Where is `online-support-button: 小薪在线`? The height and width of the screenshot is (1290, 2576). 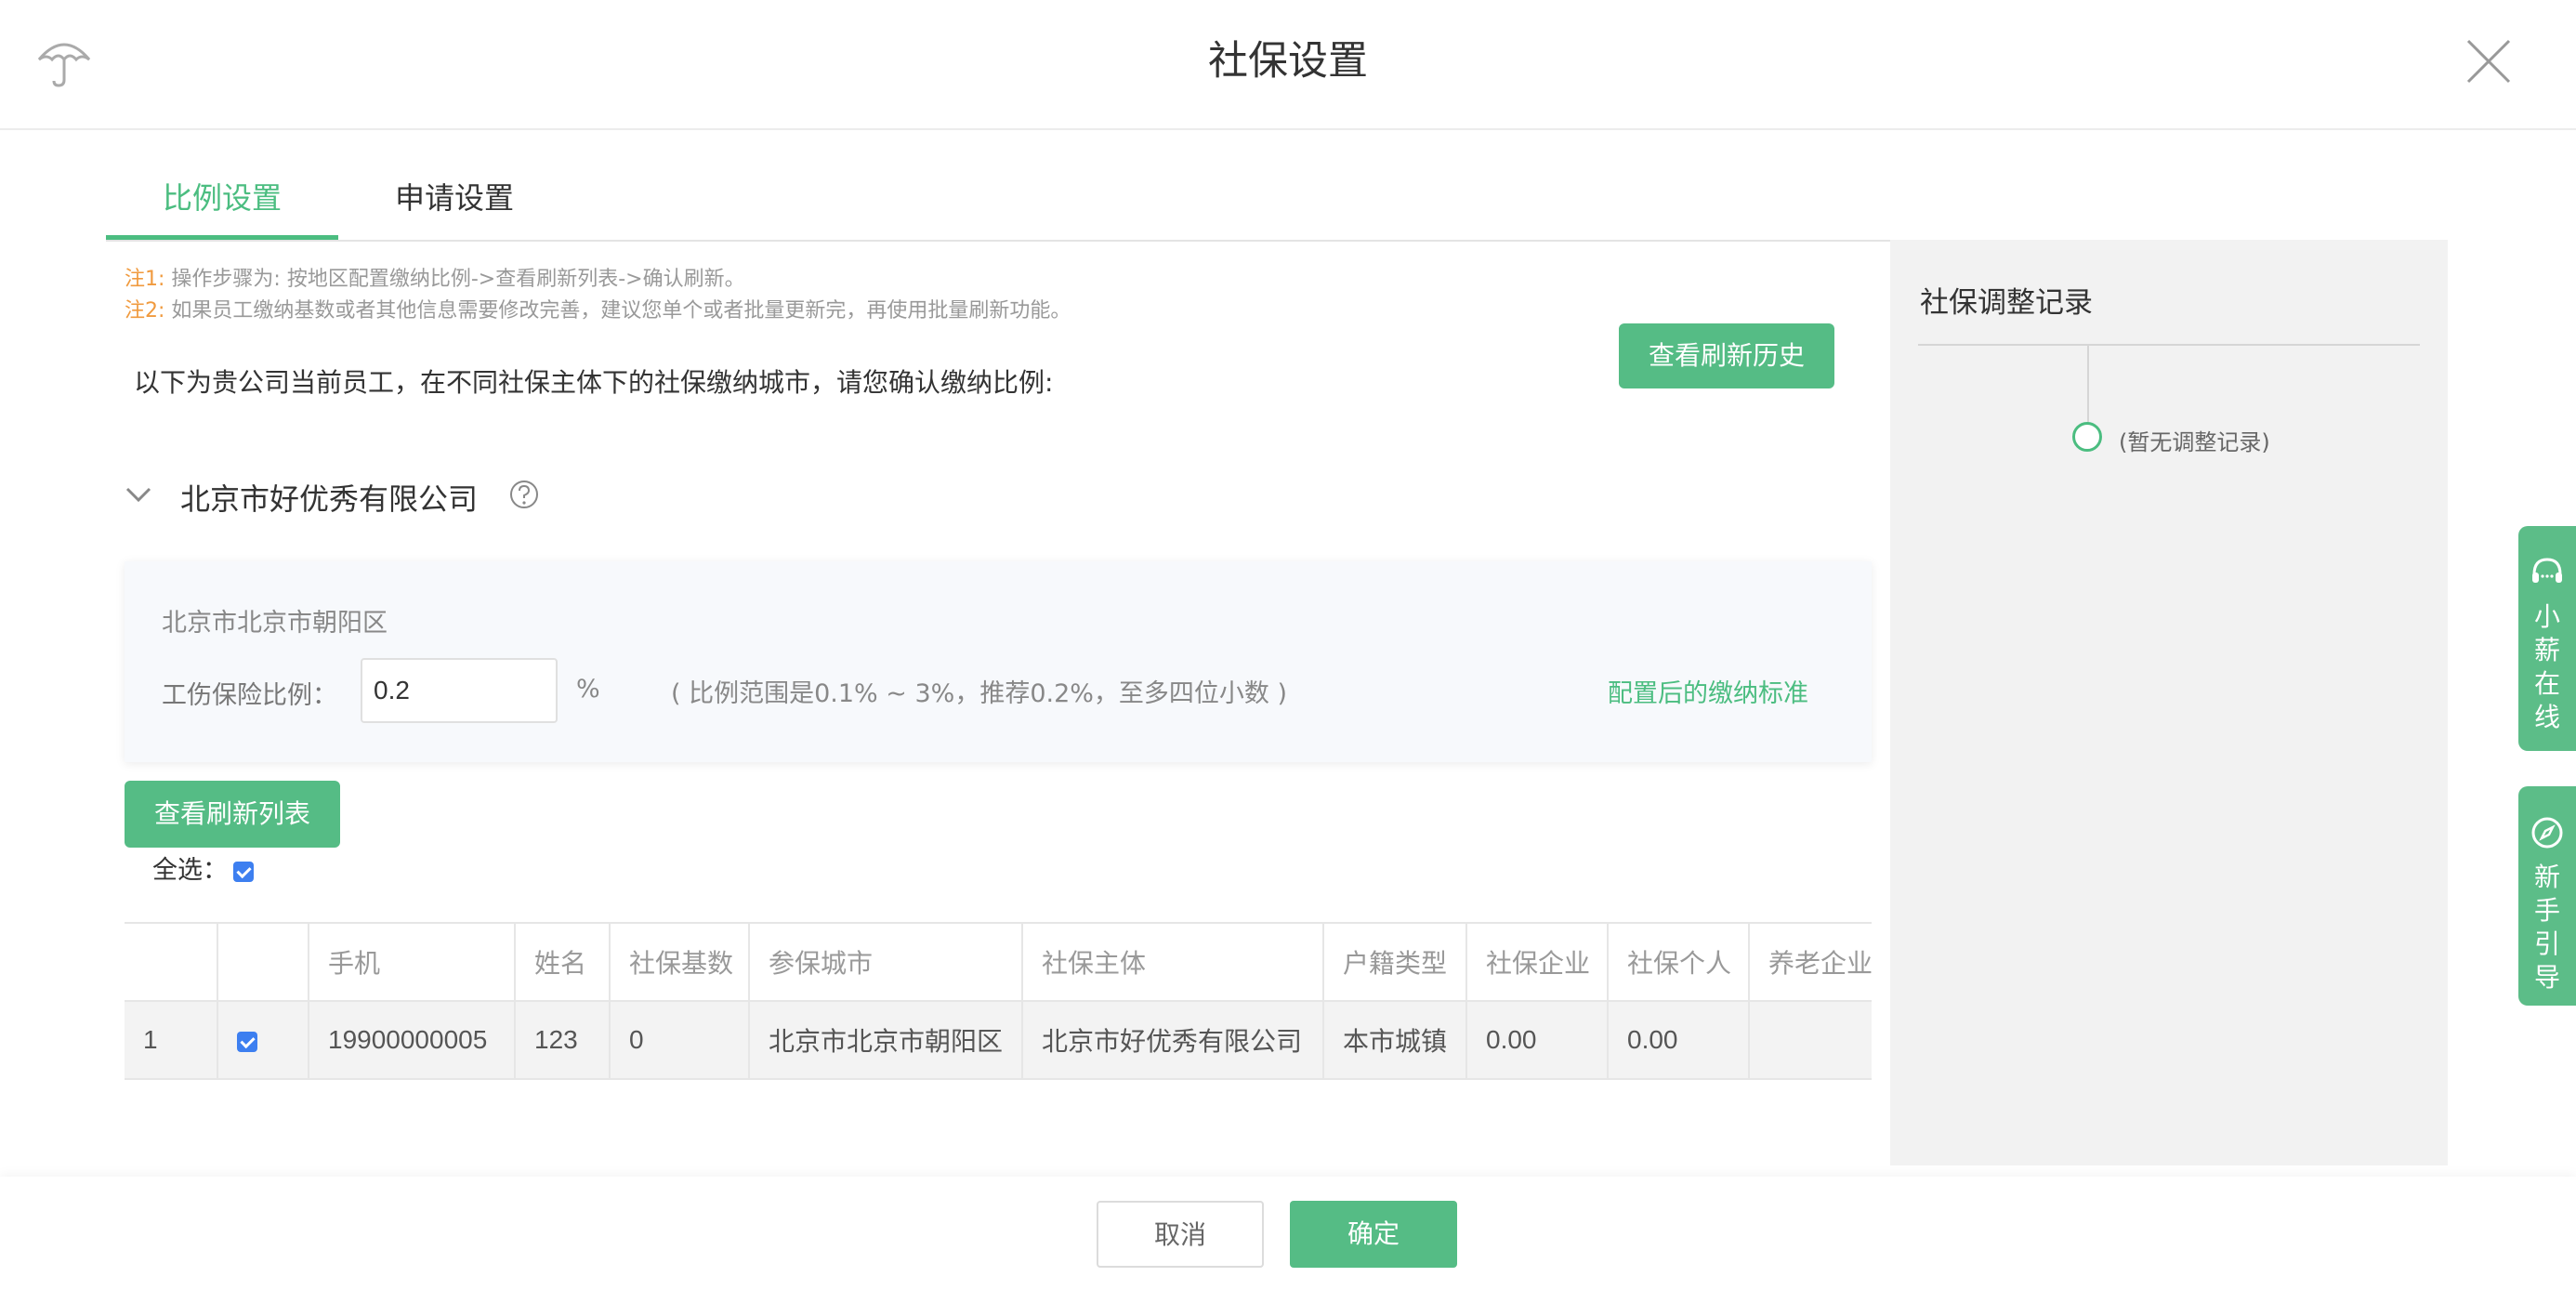 online-support-button: 小薪在线 is located at coordinates (2547, 638).